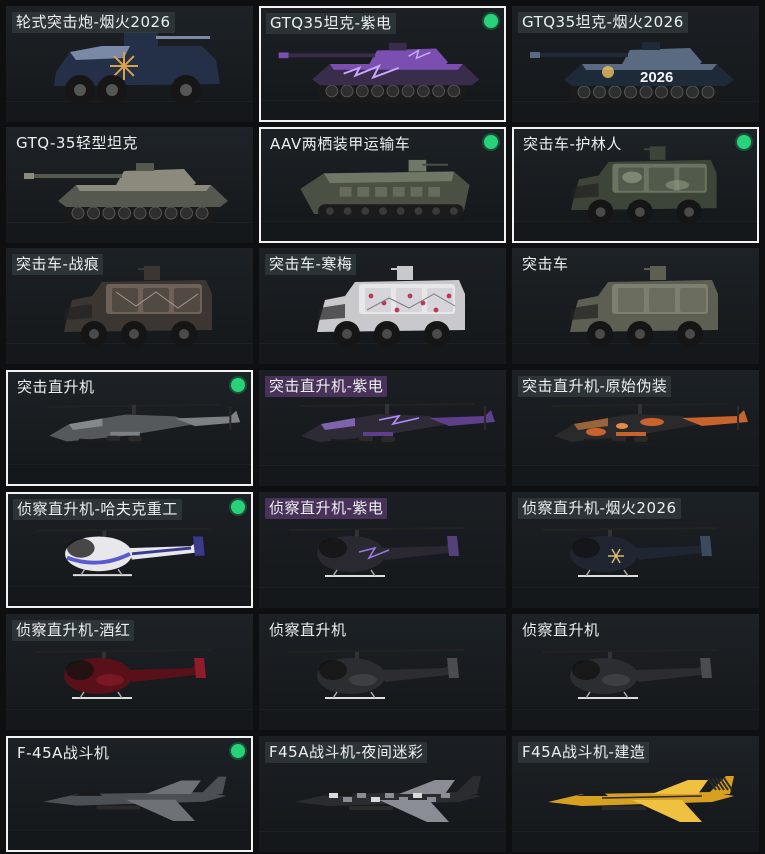 The image size is (765, 854). I want to click on vehicle-skin-card: 突击车-寒梅, so click(382, 306).